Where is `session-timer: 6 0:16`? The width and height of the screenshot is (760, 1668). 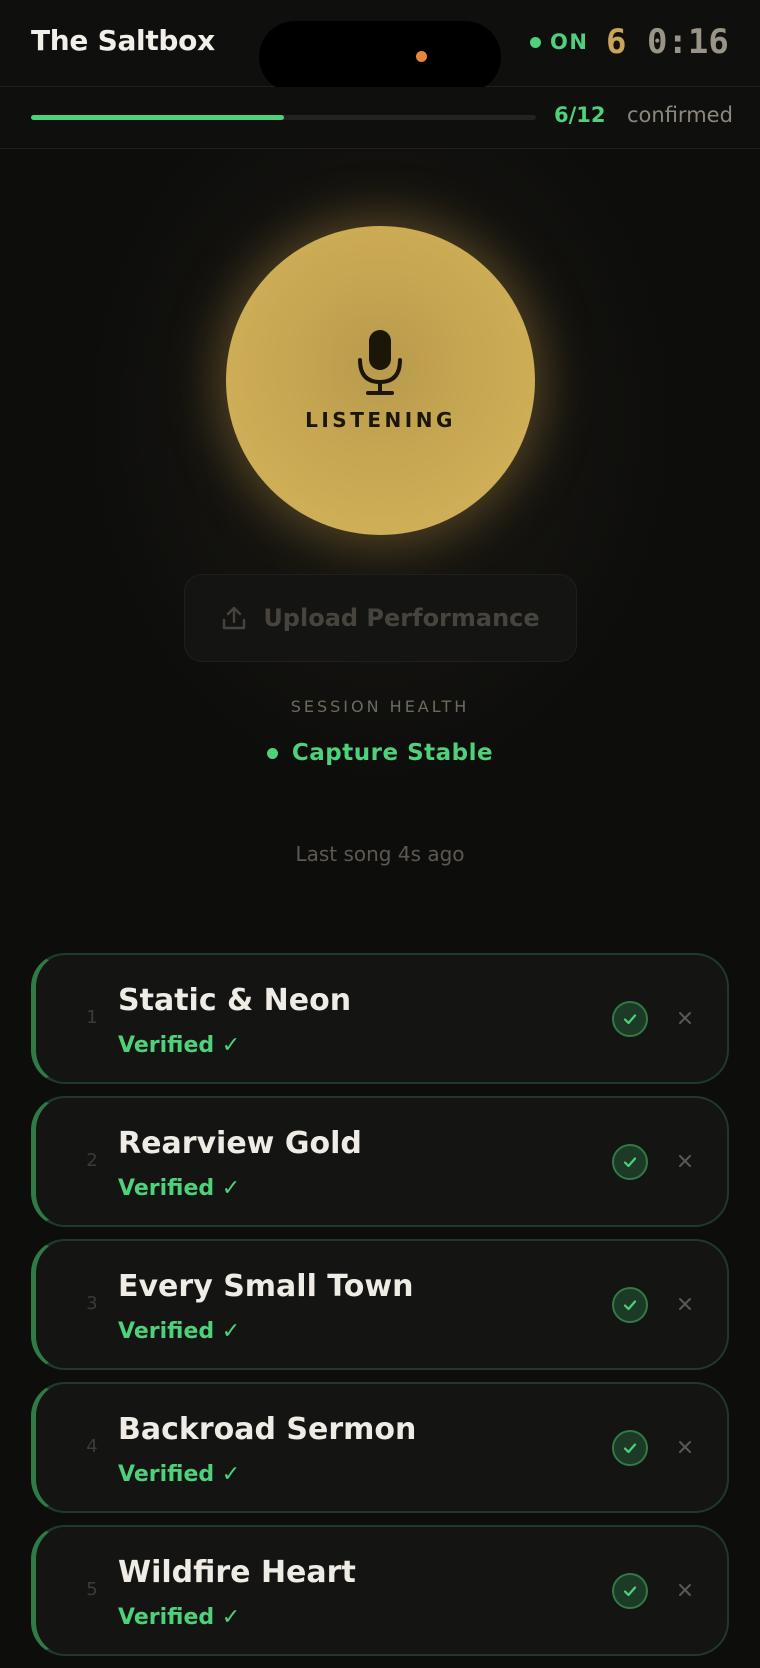 session-timer: 6 0:16 is located at coordinates (667, 42).